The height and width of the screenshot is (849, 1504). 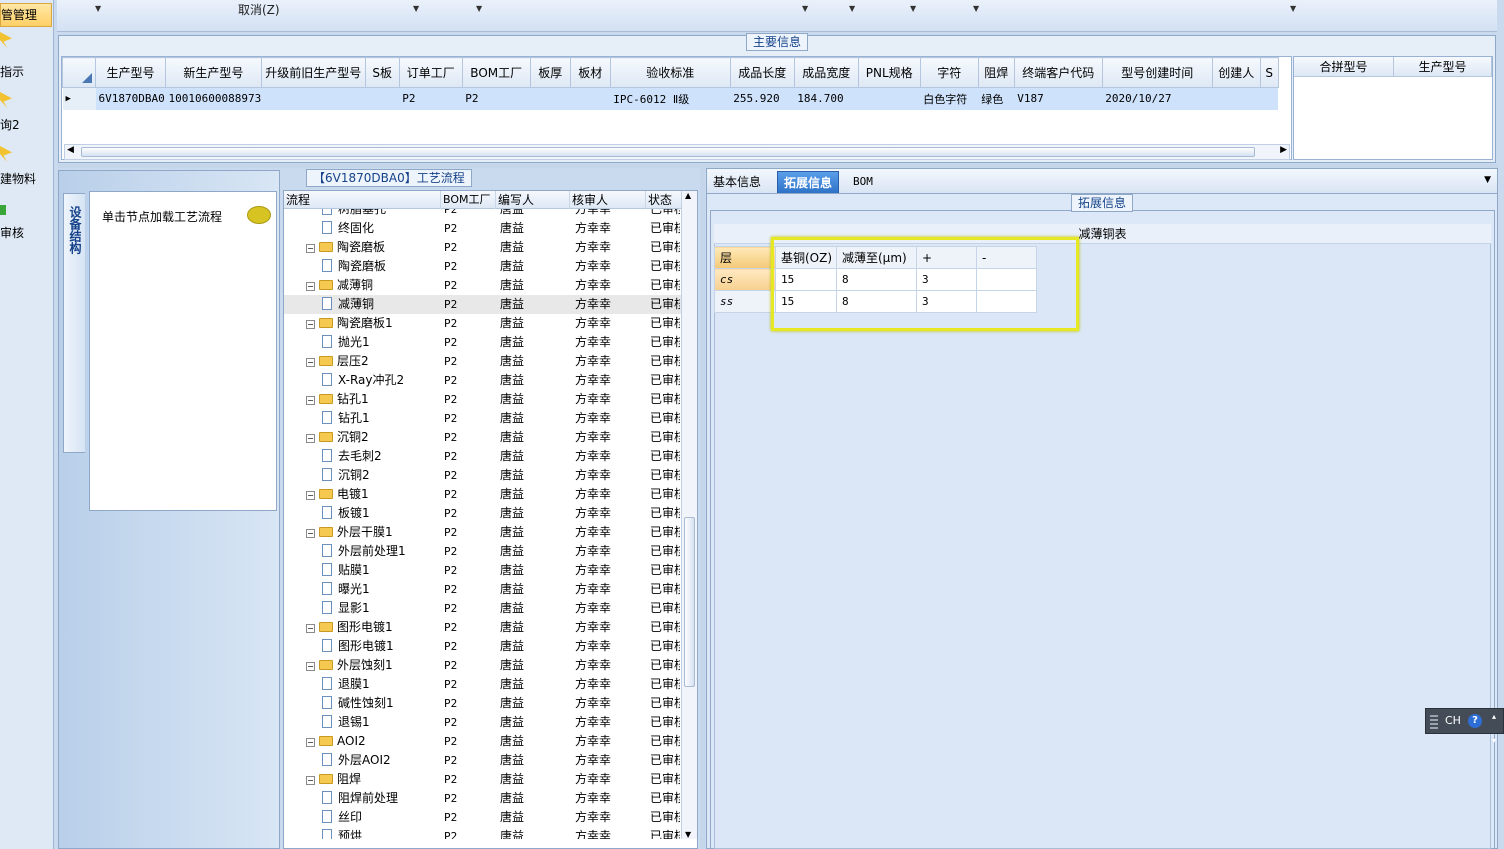 What do you see at coordinates (381, 760) in the screenshot?
I see `tree-node: 外层AOI2` at bounding box center [381, 760].